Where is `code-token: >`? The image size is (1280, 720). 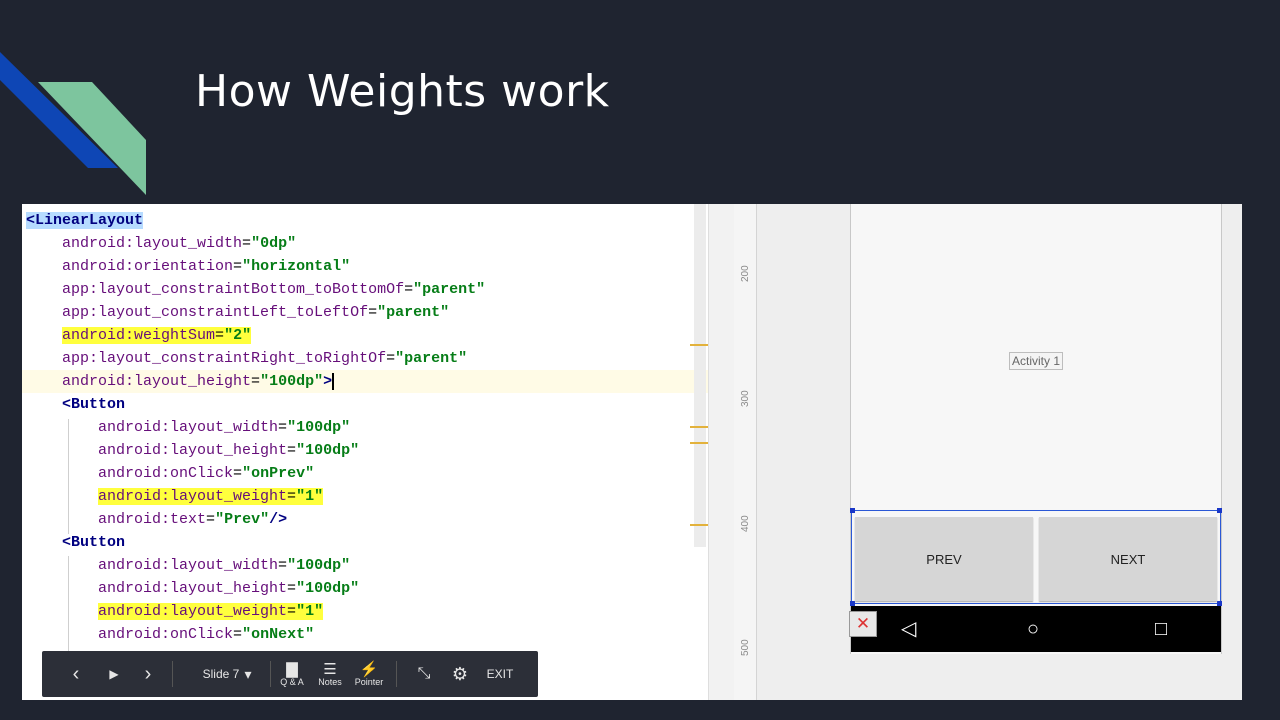
code-token: > is located at coordinates (328, 381).